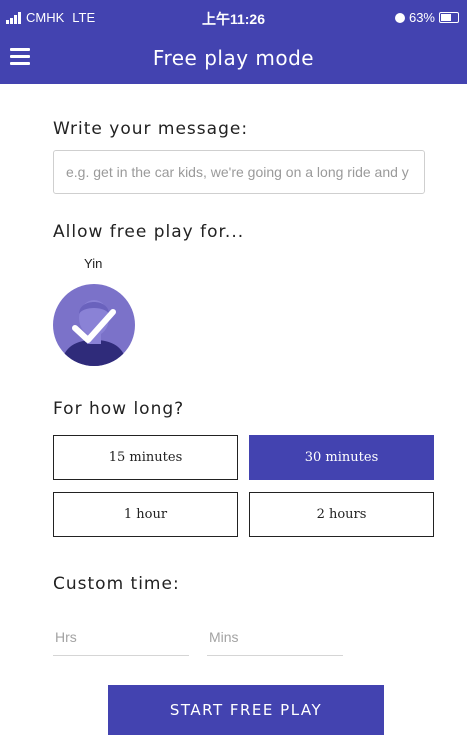 This screenshot has height=735, width=467. I want to click on duration-30-minutes-button: 30 minutes, so click(341, 457).